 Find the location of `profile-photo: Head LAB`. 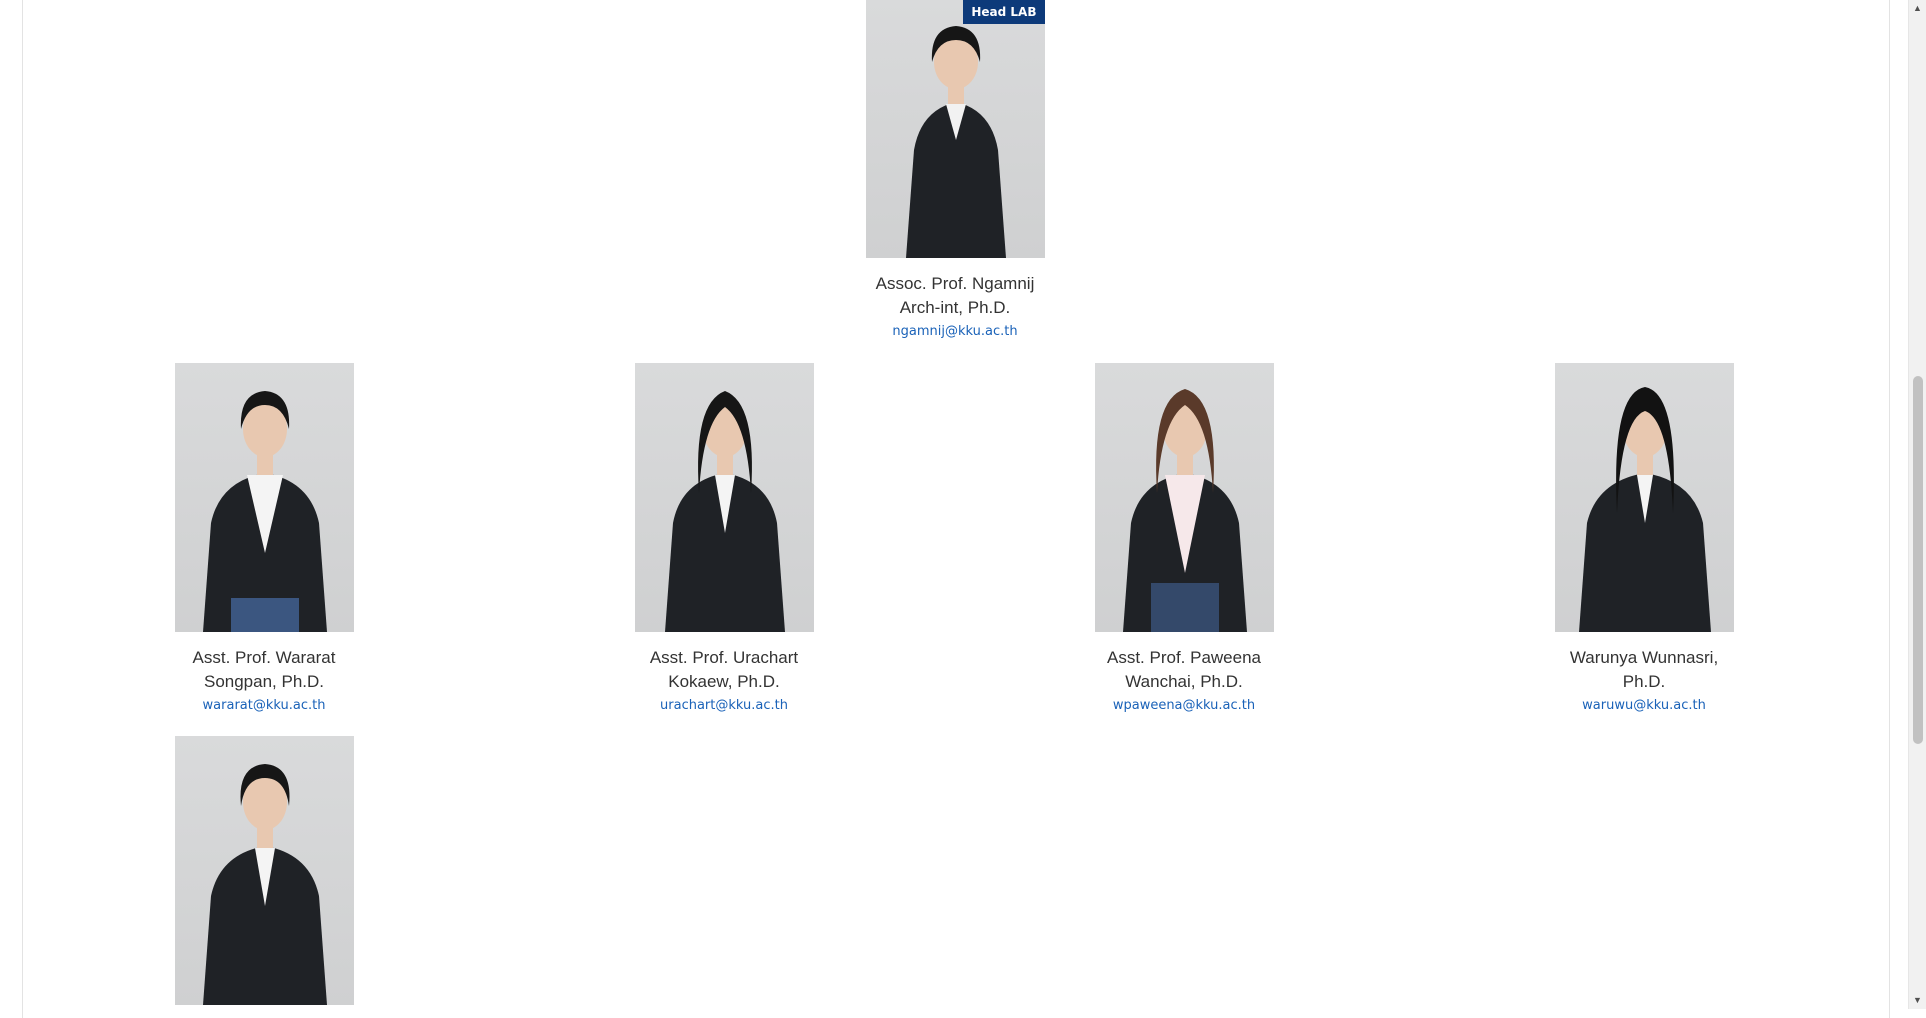

profile-photo: Head LAB is located at coordinates (955, 129).